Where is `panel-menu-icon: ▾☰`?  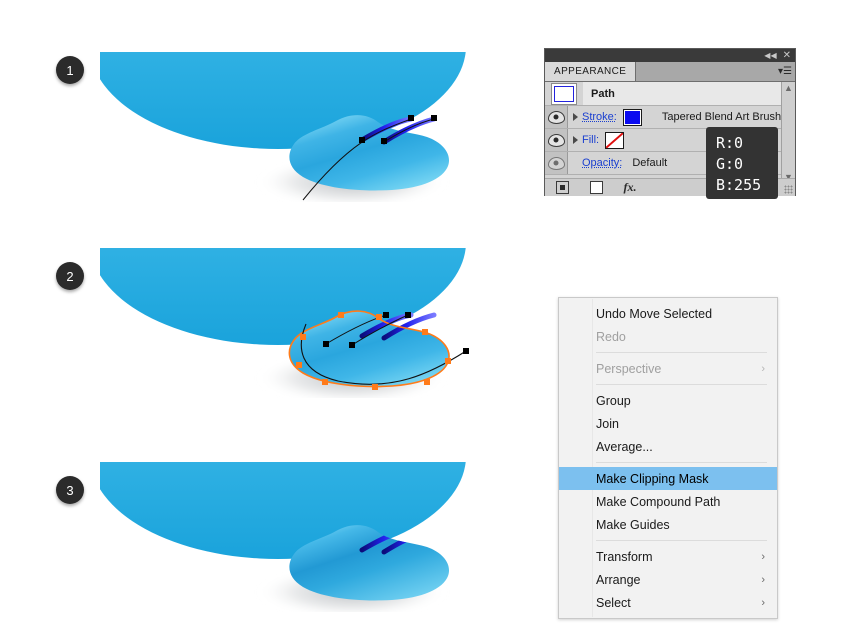
panel-menu-icon: ▾☰ is located at coordinates (785, 71).